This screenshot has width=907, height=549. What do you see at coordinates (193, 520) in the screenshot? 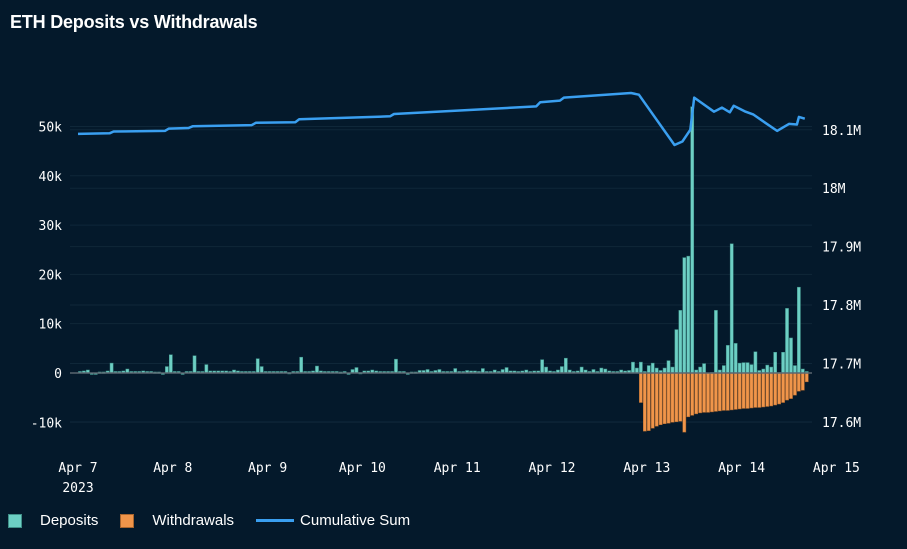
I see `legend-label: Withdrawals` at bounding box center [193, 520].